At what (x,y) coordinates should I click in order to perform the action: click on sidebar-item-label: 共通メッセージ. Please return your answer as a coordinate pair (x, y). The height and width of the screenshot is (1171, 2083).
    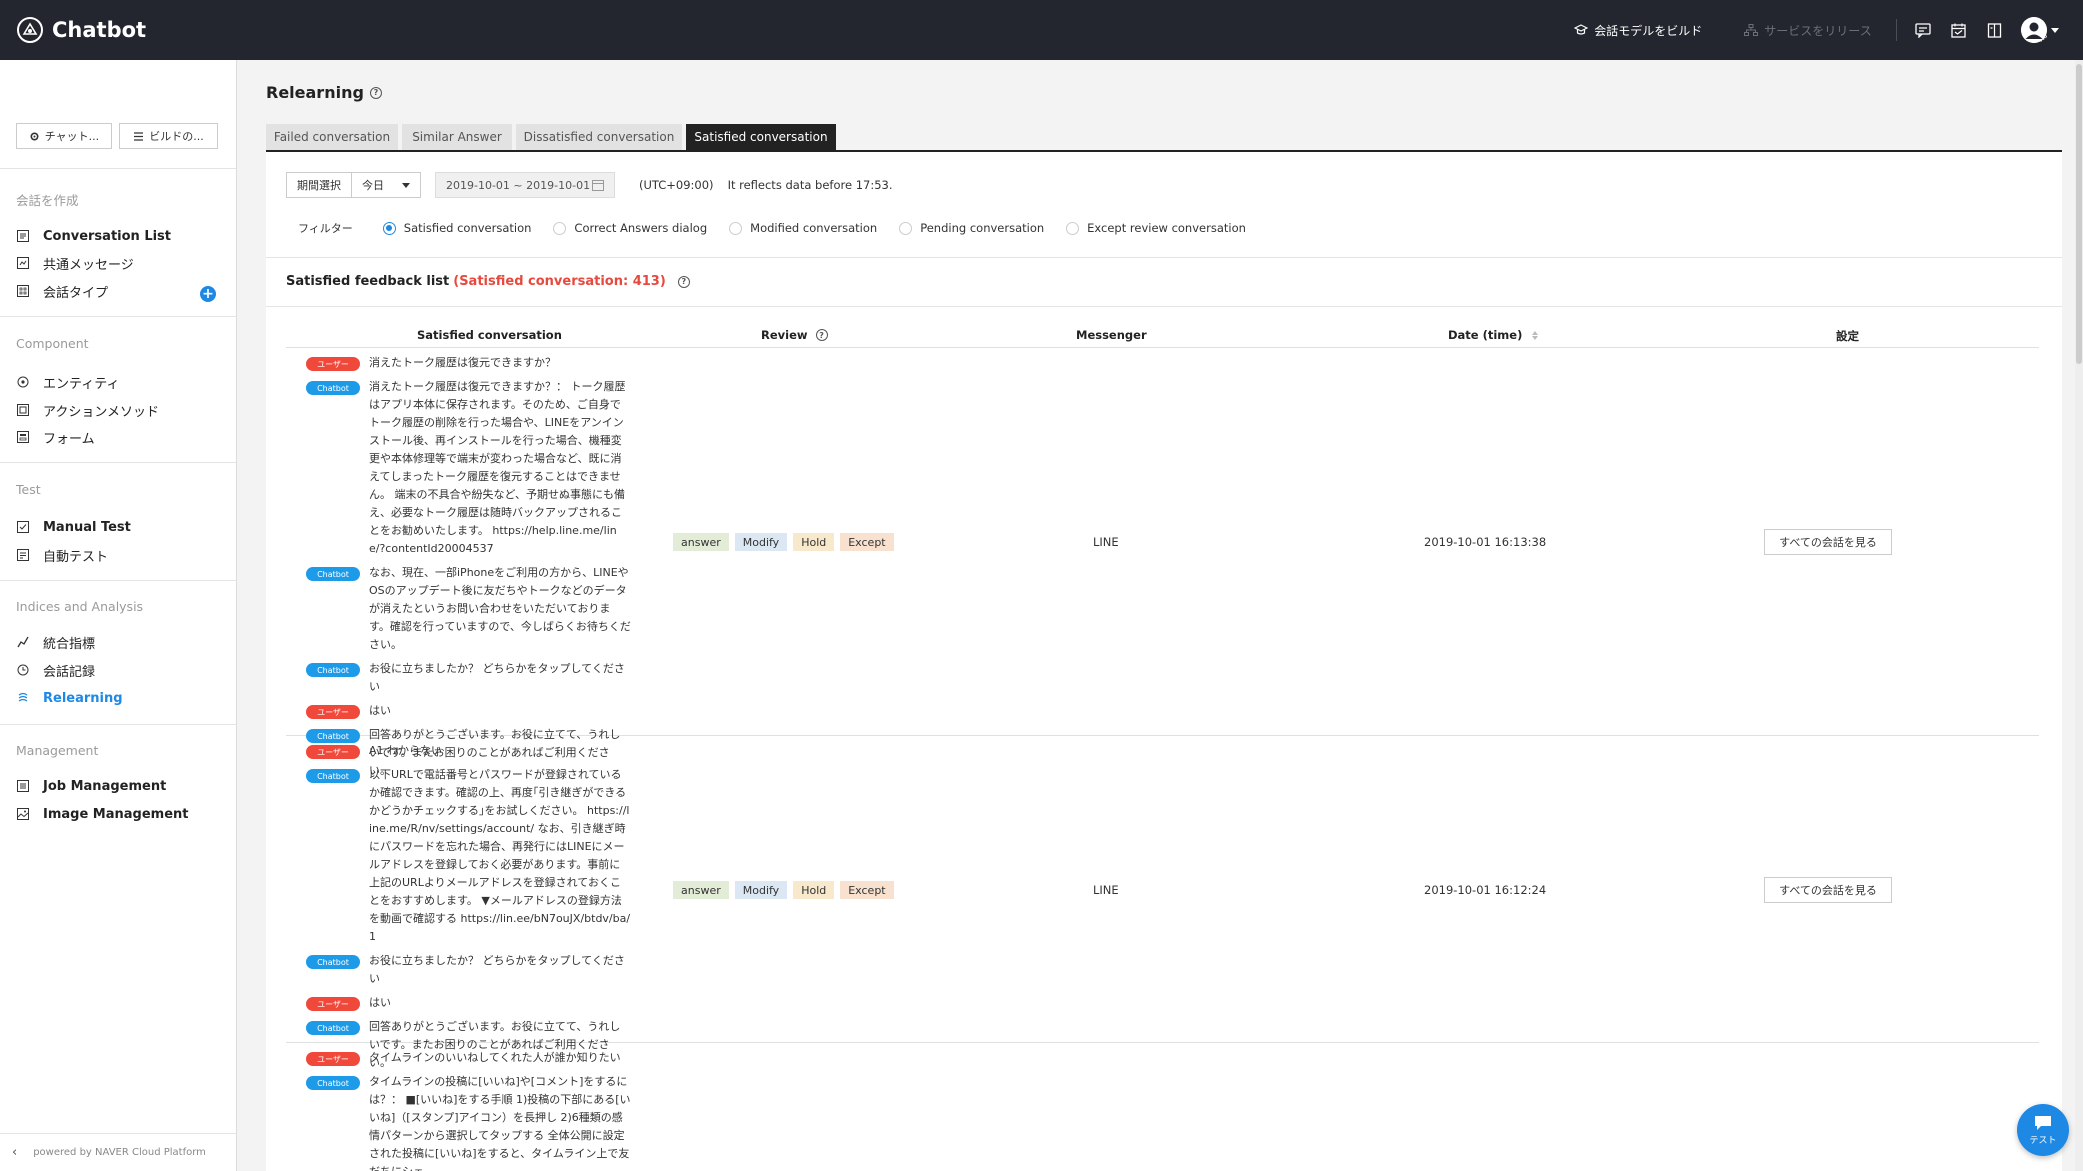
    Looking at the image, I should click on (88, 265).